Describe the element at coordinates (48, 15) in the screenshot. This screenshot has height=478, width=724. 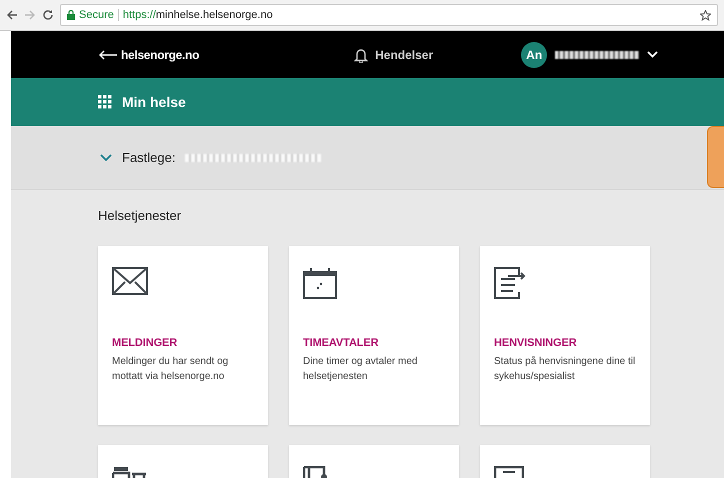
I see `reload-icon` at that location.